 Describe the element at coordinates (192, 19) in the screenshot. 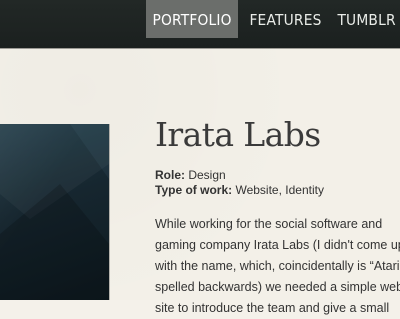

I see `nav-portfolio: PORTFOLIO` at that location.